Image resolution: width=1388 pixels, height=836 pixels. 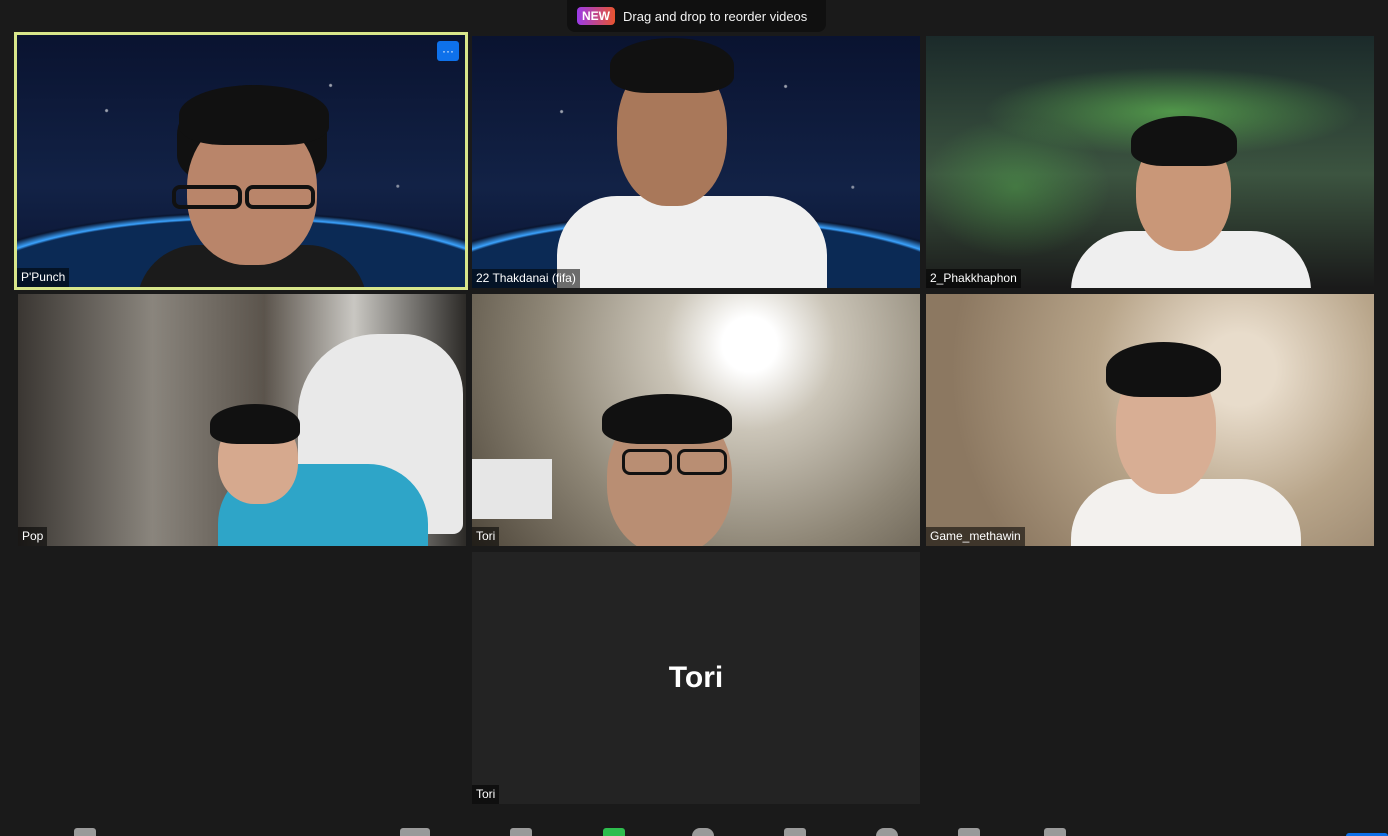 What do you see at coordinates (973, 278) in the screenshot?
I see `participant-name-label: 2_Phakkhaphon` at bounding box center [973, 278].